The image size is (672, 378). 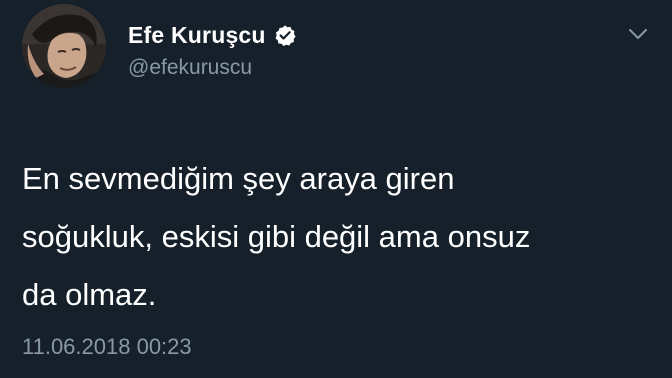 What do you see at coordinates (276, 236) in the screenshot?
I see `tweet-text-line: soğukluk, eskisi gibi değil ama onsuz` at bounding box center [276, 236].